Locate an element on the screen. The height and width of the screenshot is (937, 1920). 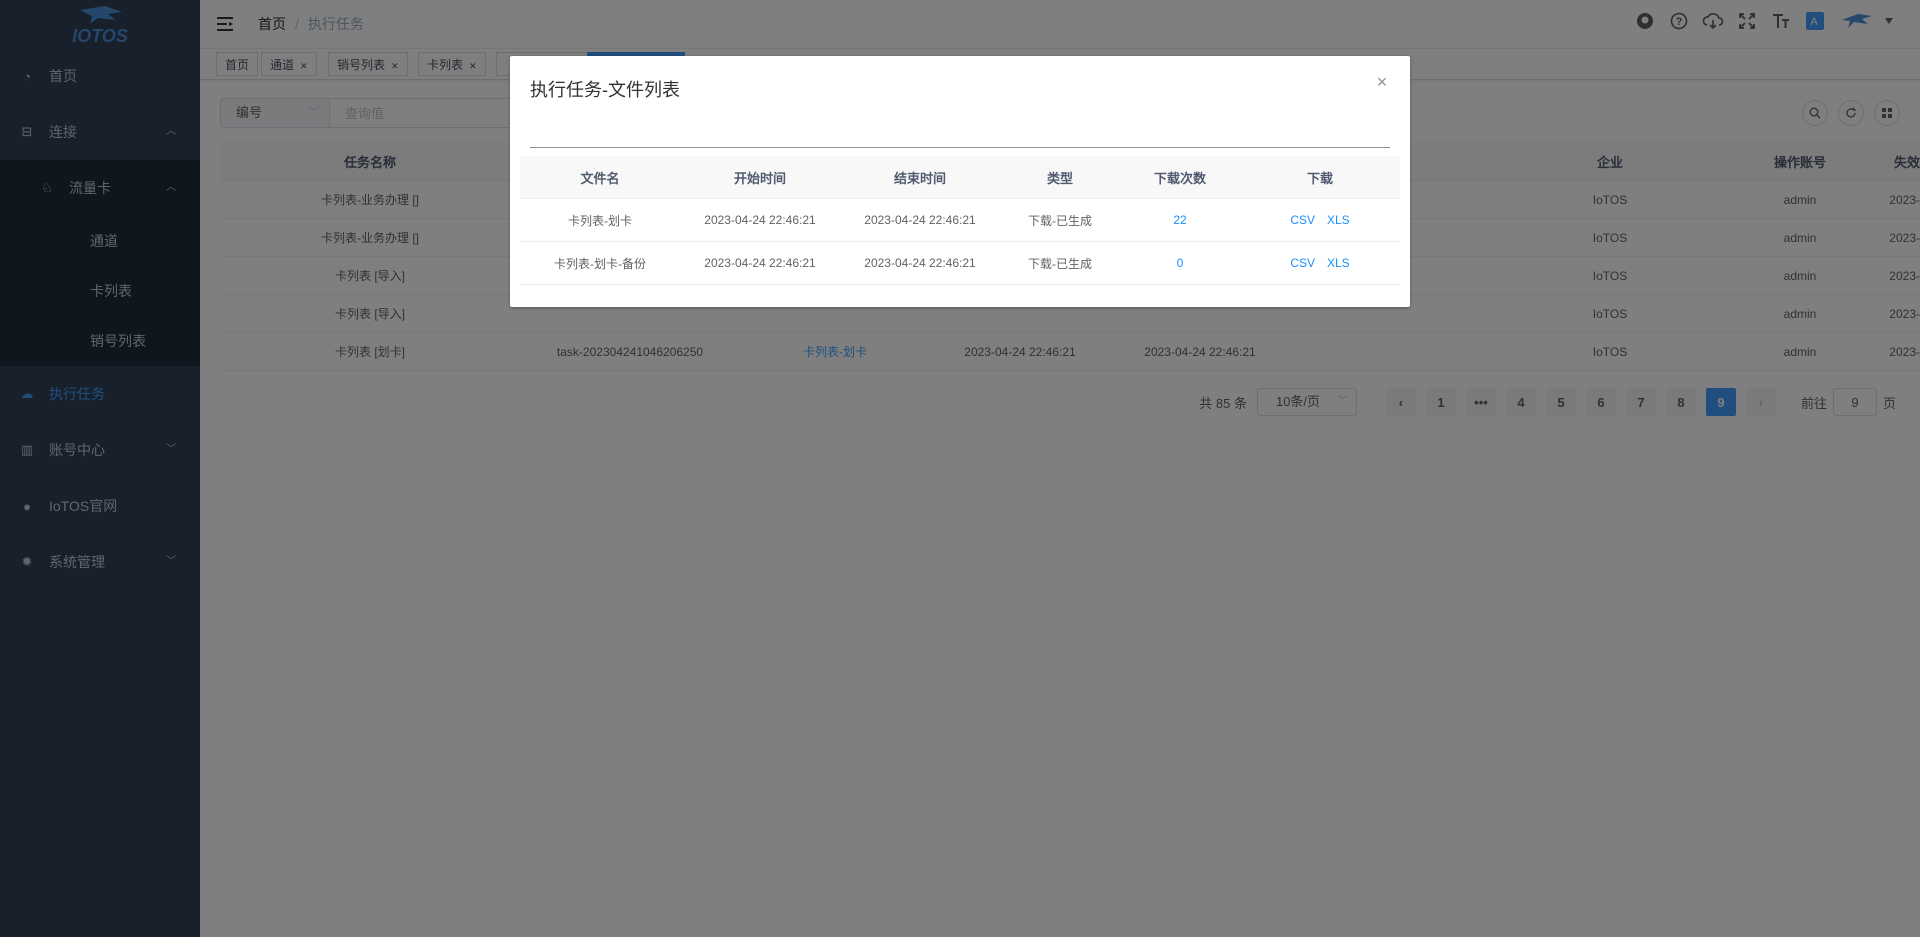
column-header: 文件名 is located at coordinates (600, 177).